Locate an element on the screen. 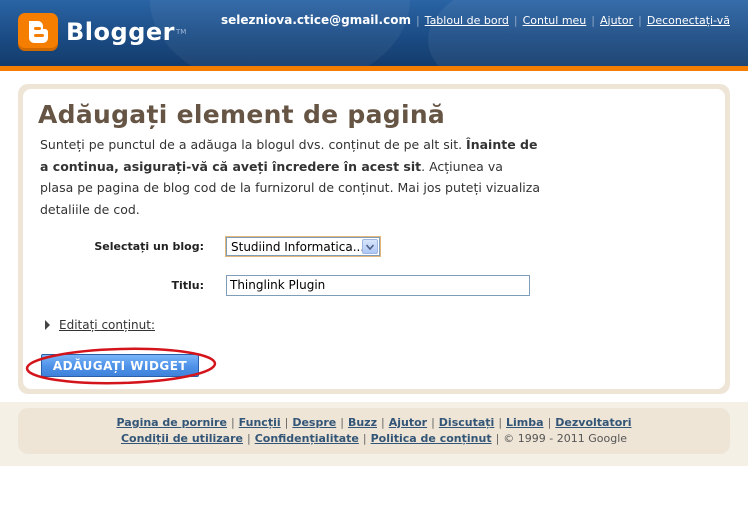 The width and height of the screenshot is (748, 511). blogger-b-icon is located at coordinates (38, 32).